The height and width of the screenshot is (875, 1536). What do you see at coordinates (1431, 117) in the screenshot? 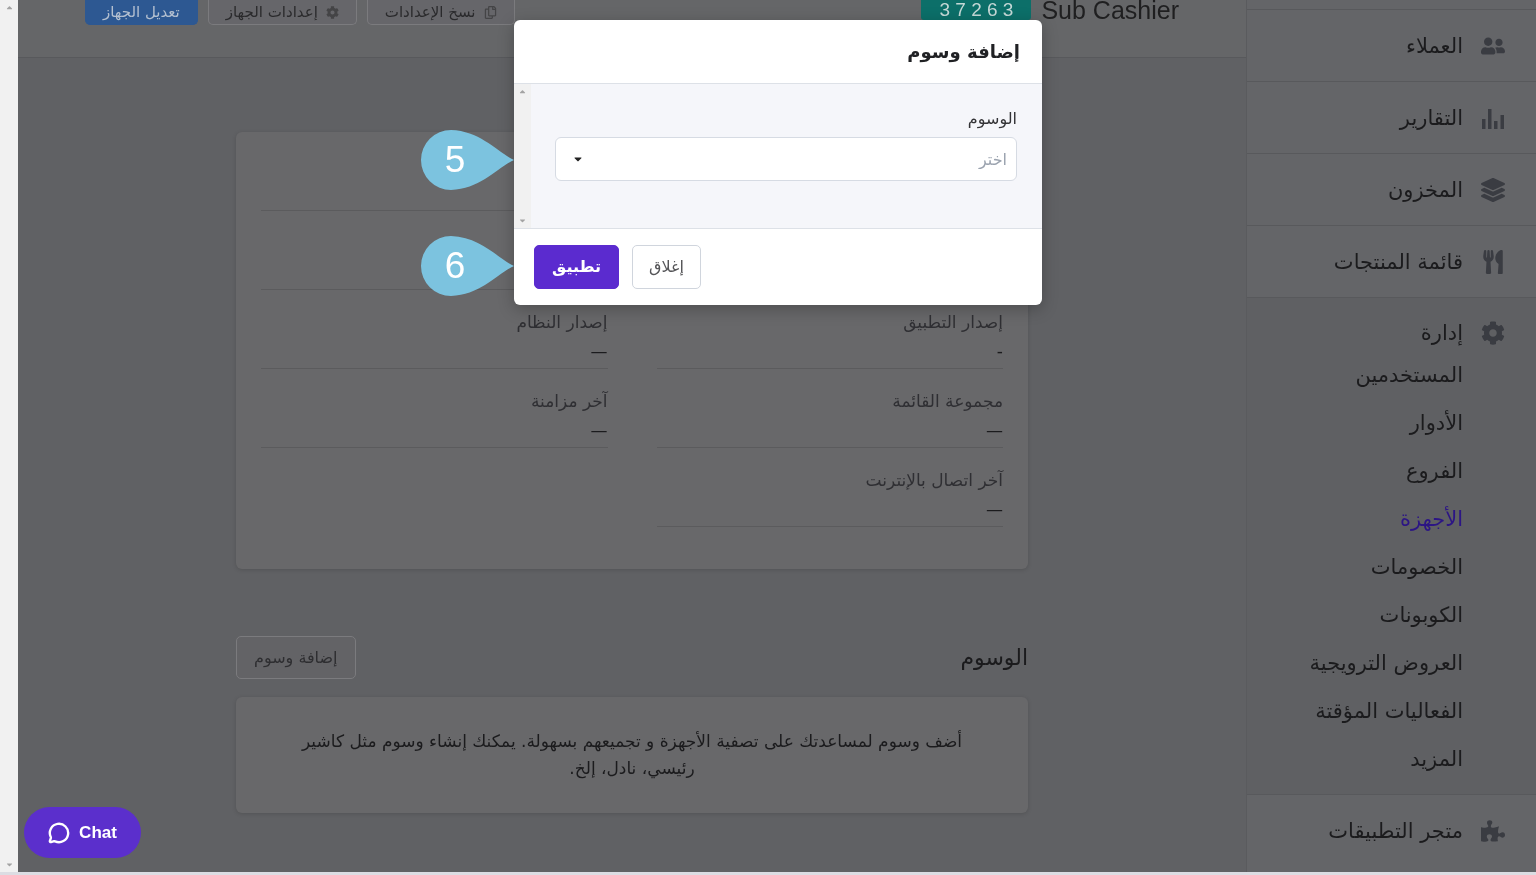
I see `sidebar-link: التقارير` at bounding box center [1431, 117].